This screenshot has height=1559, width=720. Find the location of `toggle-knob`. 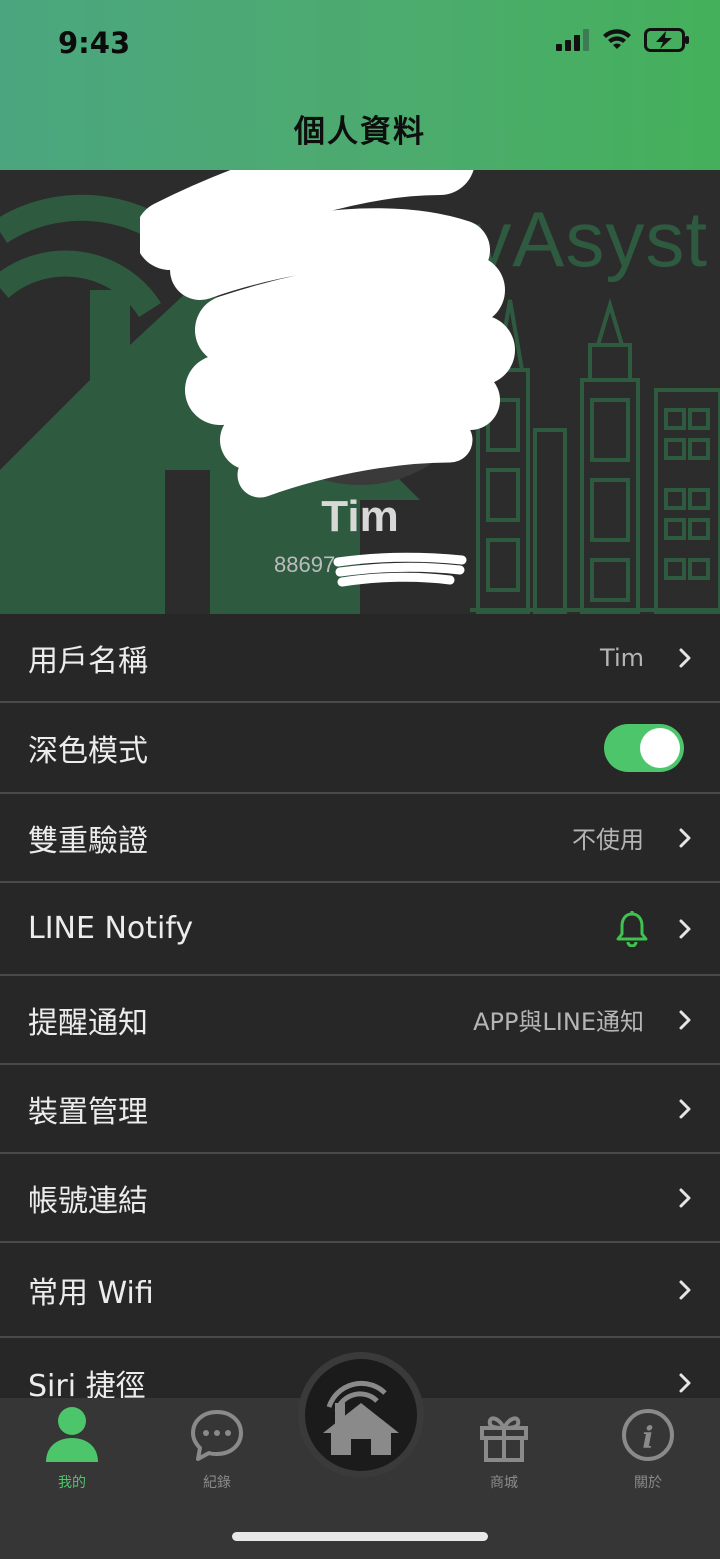

toggle-knob is located at coordinates (660, 747).